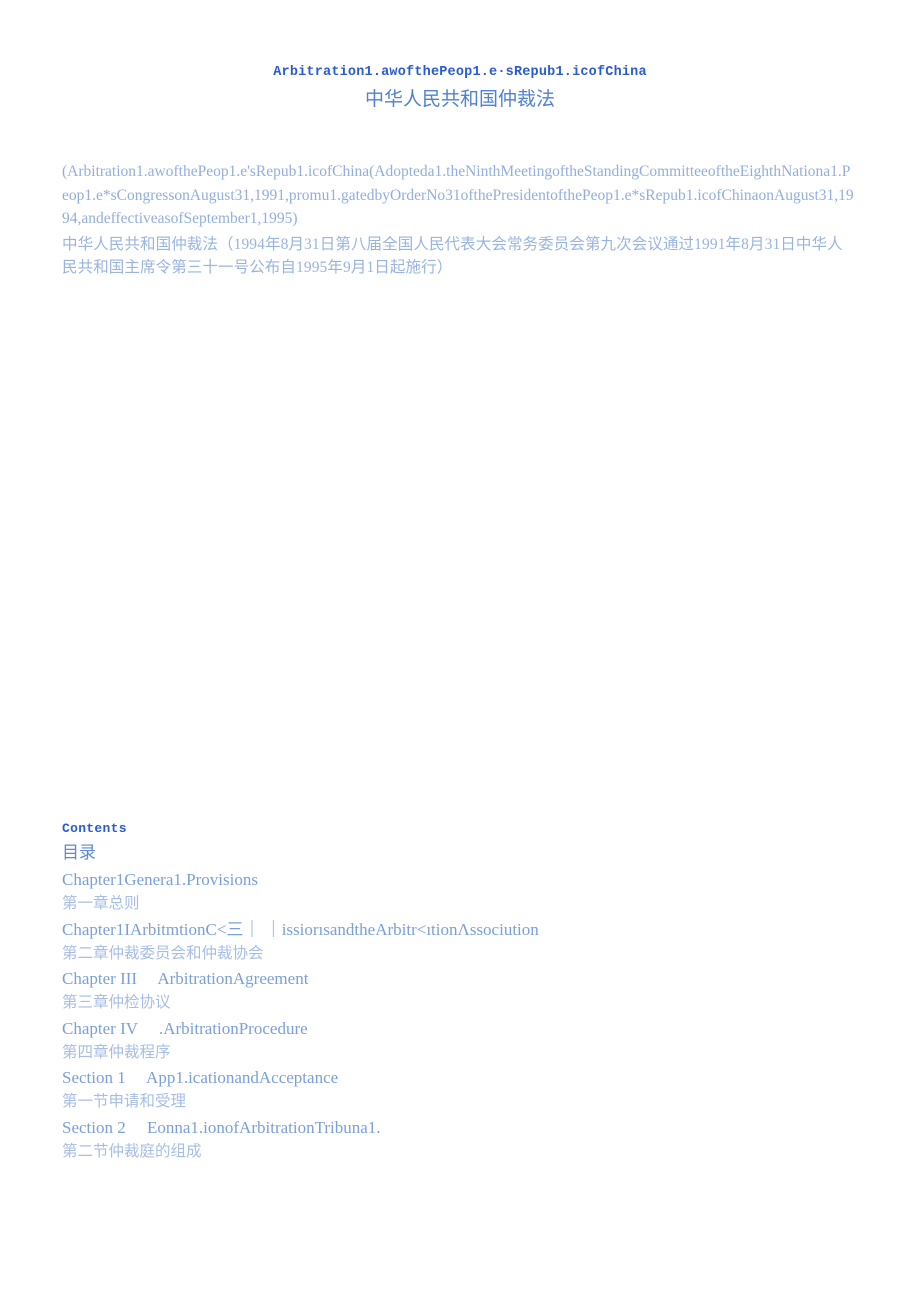  I want to click on toc-entry-chinese: 第一章总则, so click(462, 904).